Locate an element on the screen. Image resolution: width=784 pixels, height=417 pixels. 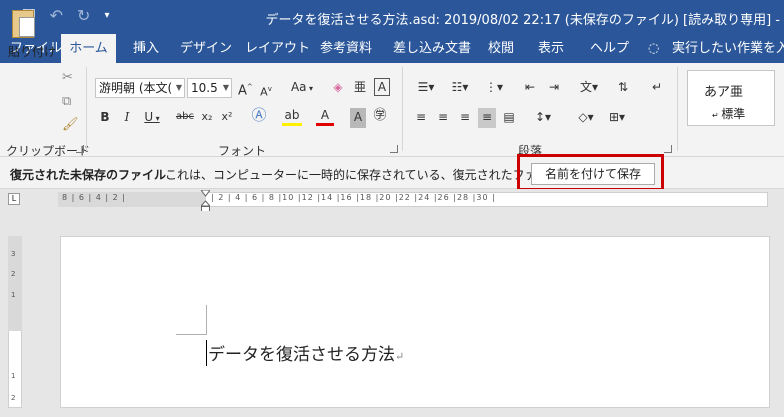
tab-review: 校閲 is located at coordinates (501, 48).